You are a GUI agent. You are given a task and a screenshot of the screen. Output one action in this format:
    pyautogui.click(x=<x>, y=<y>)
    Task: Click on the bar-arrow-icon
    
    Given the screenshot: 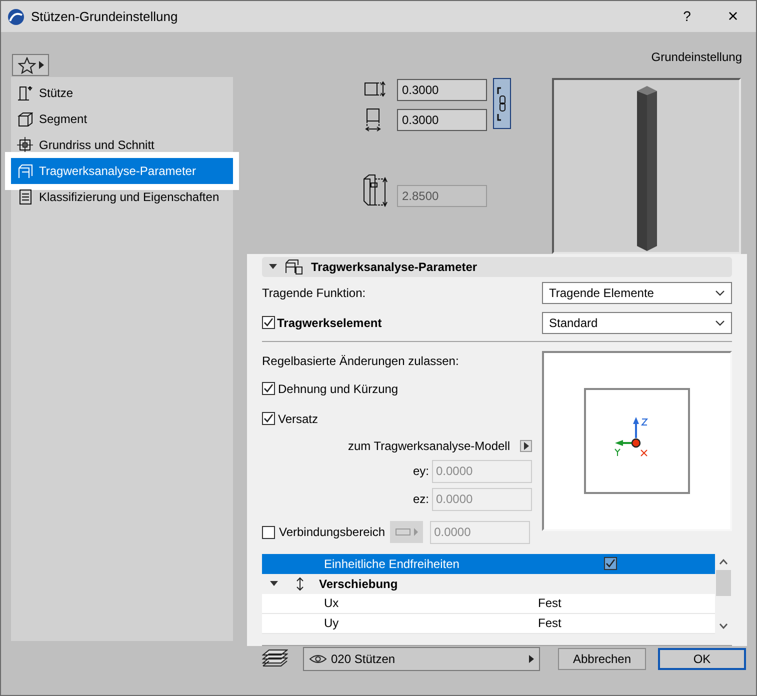 What is the action you would take?
    pyautogui.click(x=406, y=532)
    